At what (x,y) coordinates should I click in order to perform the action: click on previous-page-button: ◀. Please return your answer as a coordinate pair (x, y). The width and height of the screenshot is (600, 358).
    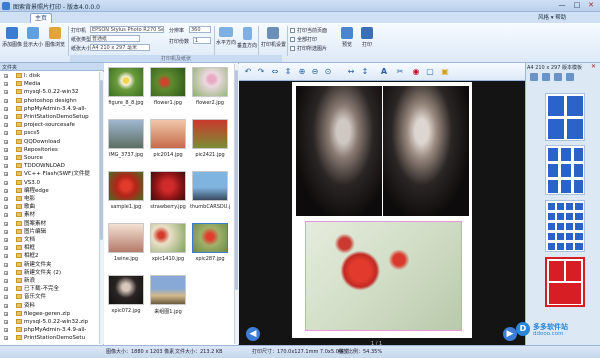
    Looking at the image, I should click on (253, 334).